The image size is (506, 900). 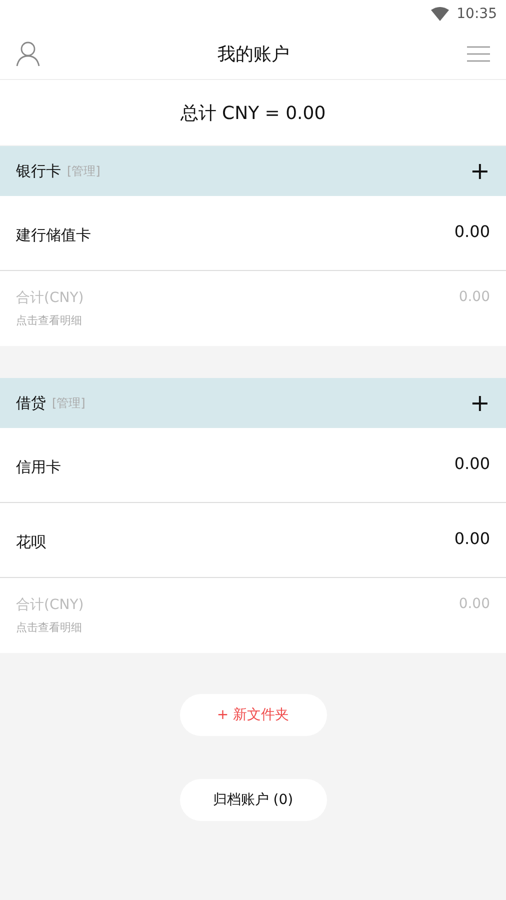 I want to click on user-icon, so click(x=28, y=53).